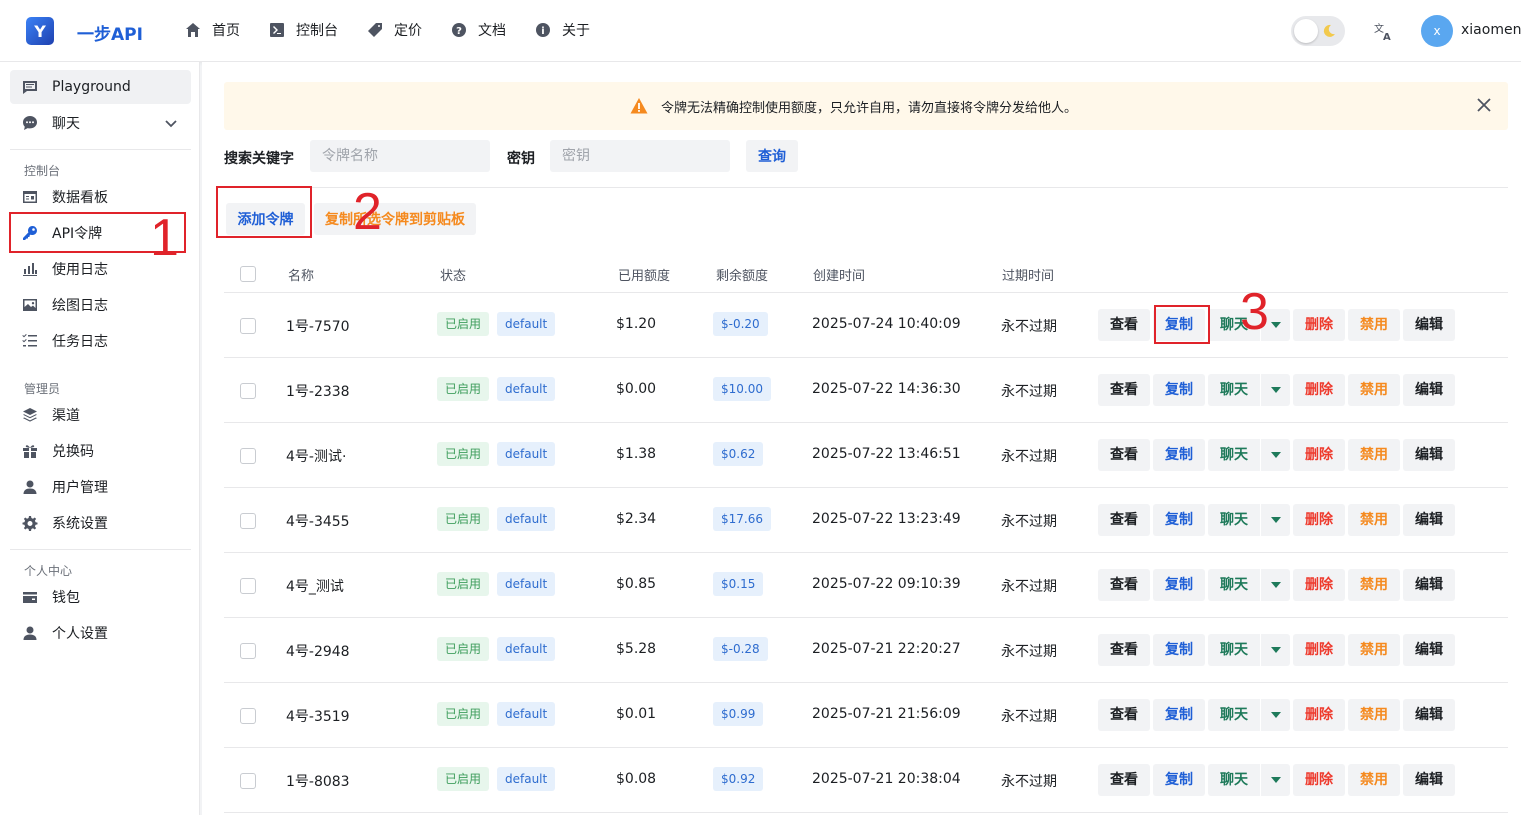 This screenshot has height=815, width=1521. I want to click on translate-icon: 文 A, so click(1383, 31).